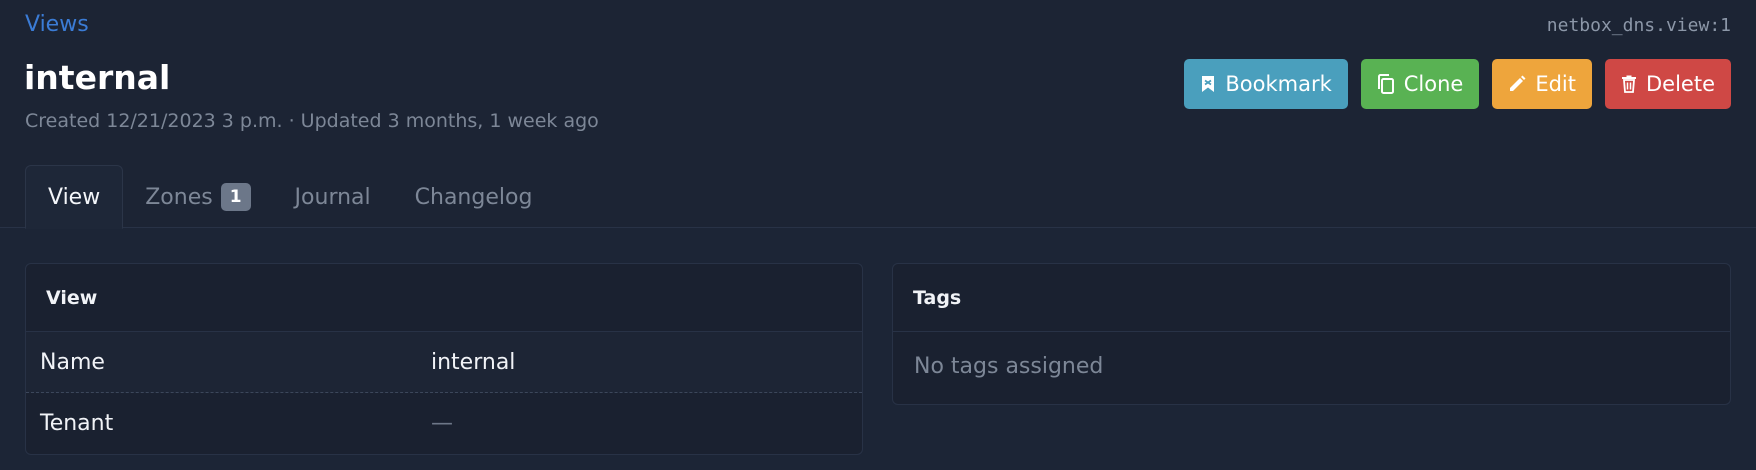 Image resolution: width=1756 pixels, height=470 pixels. What do you see at coordinates (1555, 84) in the screenshot?
I see `edit-button-label: Edit` at bounding box center [1555, 84].